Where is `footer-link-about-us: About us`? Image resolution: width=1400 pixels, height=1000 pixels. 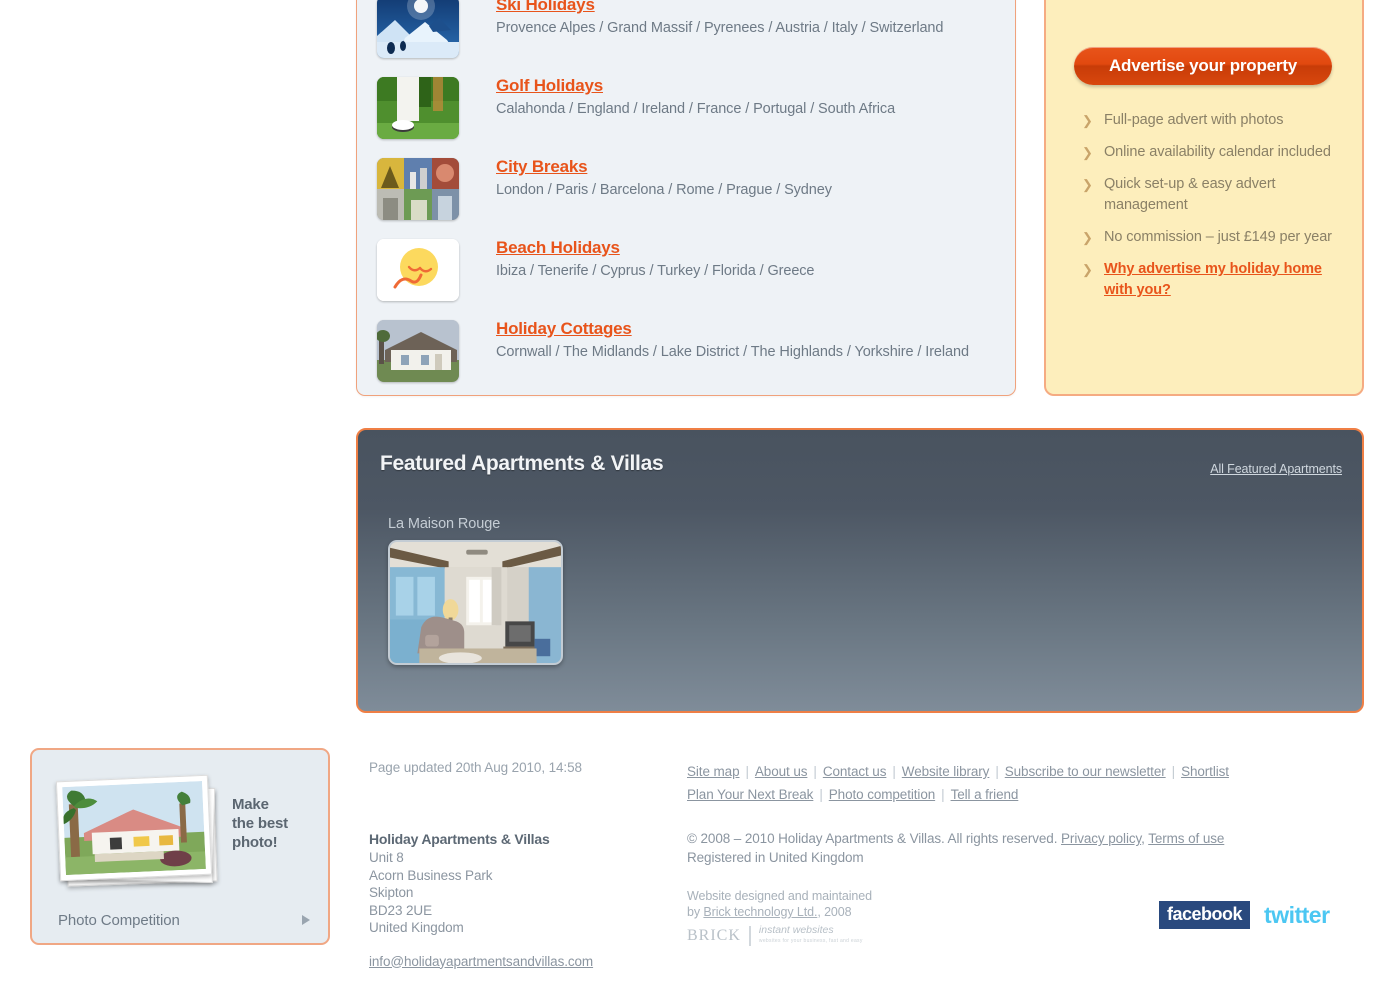 footer-link-about-us: About us is located at coordinates (781, 771).